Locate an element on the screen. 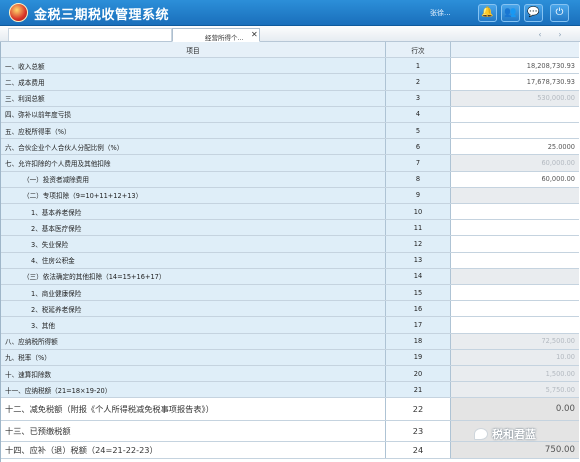 This screenshot has height=462, width=580. amount-readonly: 750.00 is located at coordinates (515, 450).